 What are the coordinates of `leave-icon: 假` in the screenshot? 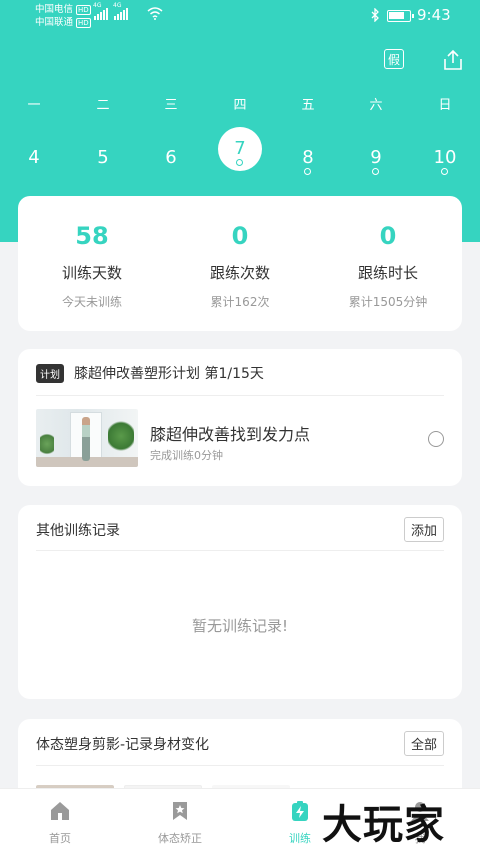 It's located at (394, 59).